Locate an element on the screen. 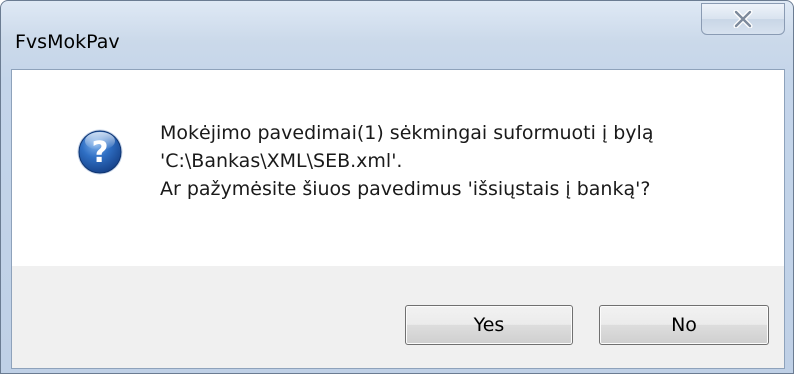 Image resolution: width=794 pixels, height=374 pixels. question-icon: ? is located at coordinates (100, 152).